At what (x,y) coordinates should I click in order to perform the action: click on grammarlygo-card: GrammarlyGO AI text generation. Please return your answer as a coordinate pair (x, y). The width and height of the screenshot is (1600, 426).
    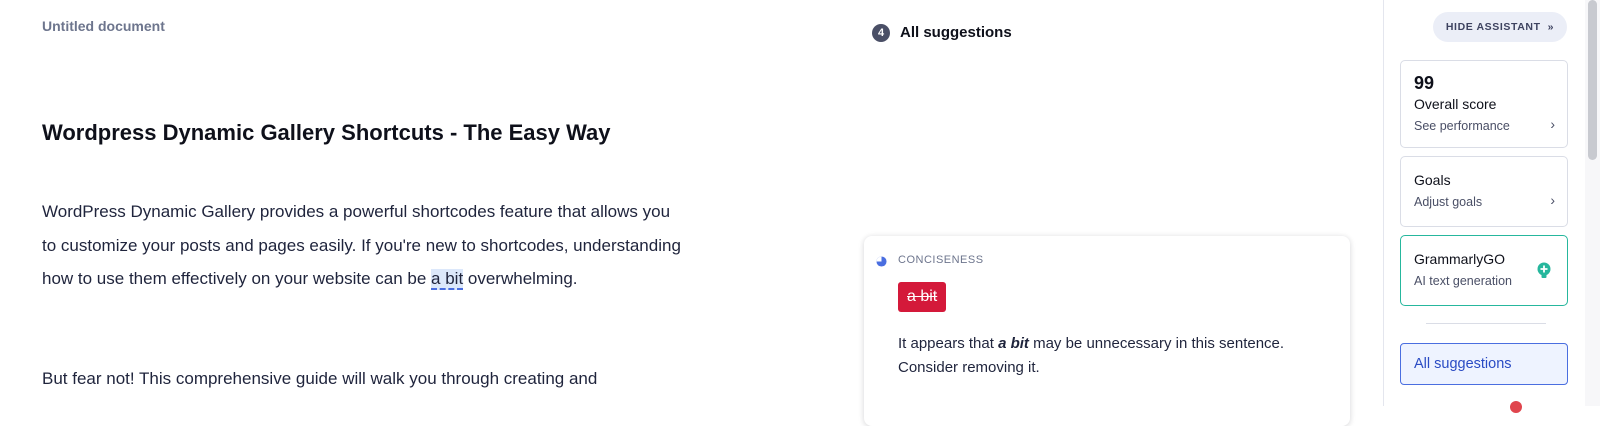
    Looking at the image, I should click on (1484, 270).